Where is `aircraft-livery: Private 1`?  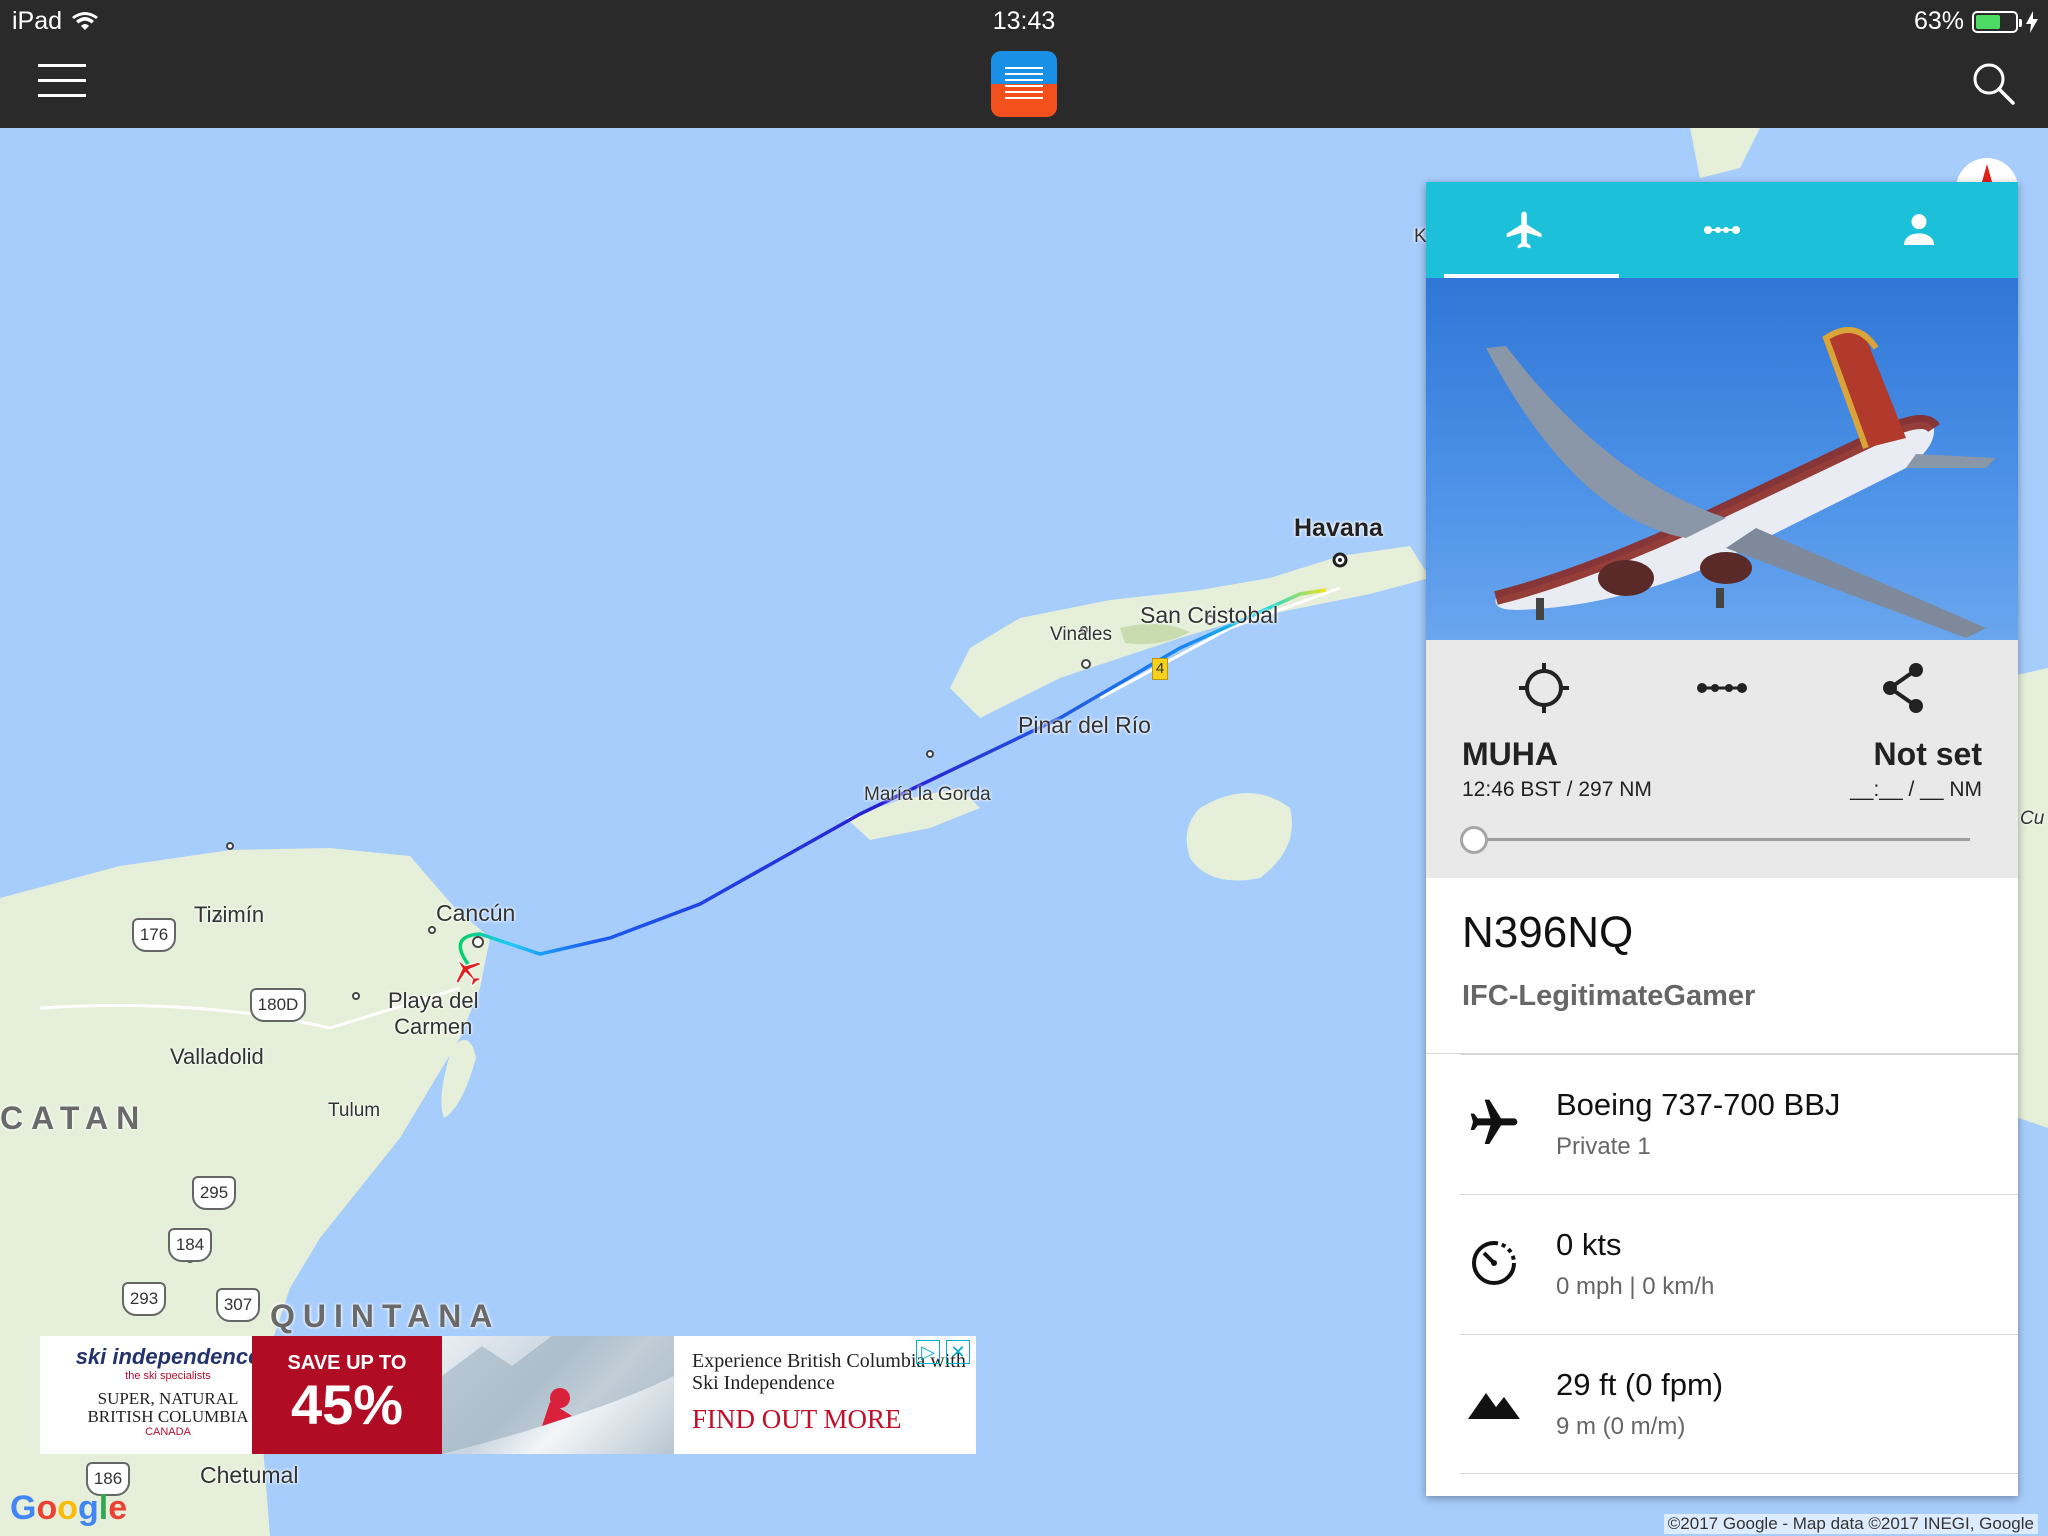 aircraft-livery: Private 1 is located at coordinates (1603, 1146).